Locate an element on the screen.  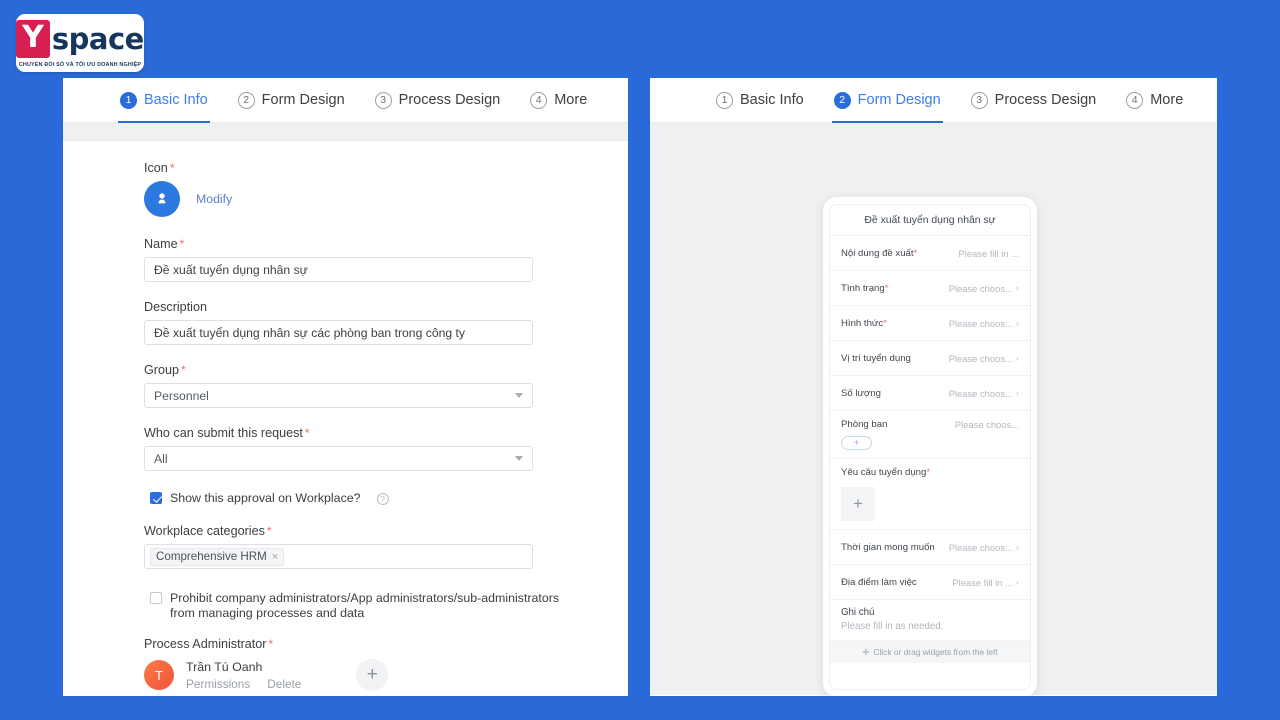
who-can-submit-field: Who can submit this request * All is located at coordinates (386, 448).